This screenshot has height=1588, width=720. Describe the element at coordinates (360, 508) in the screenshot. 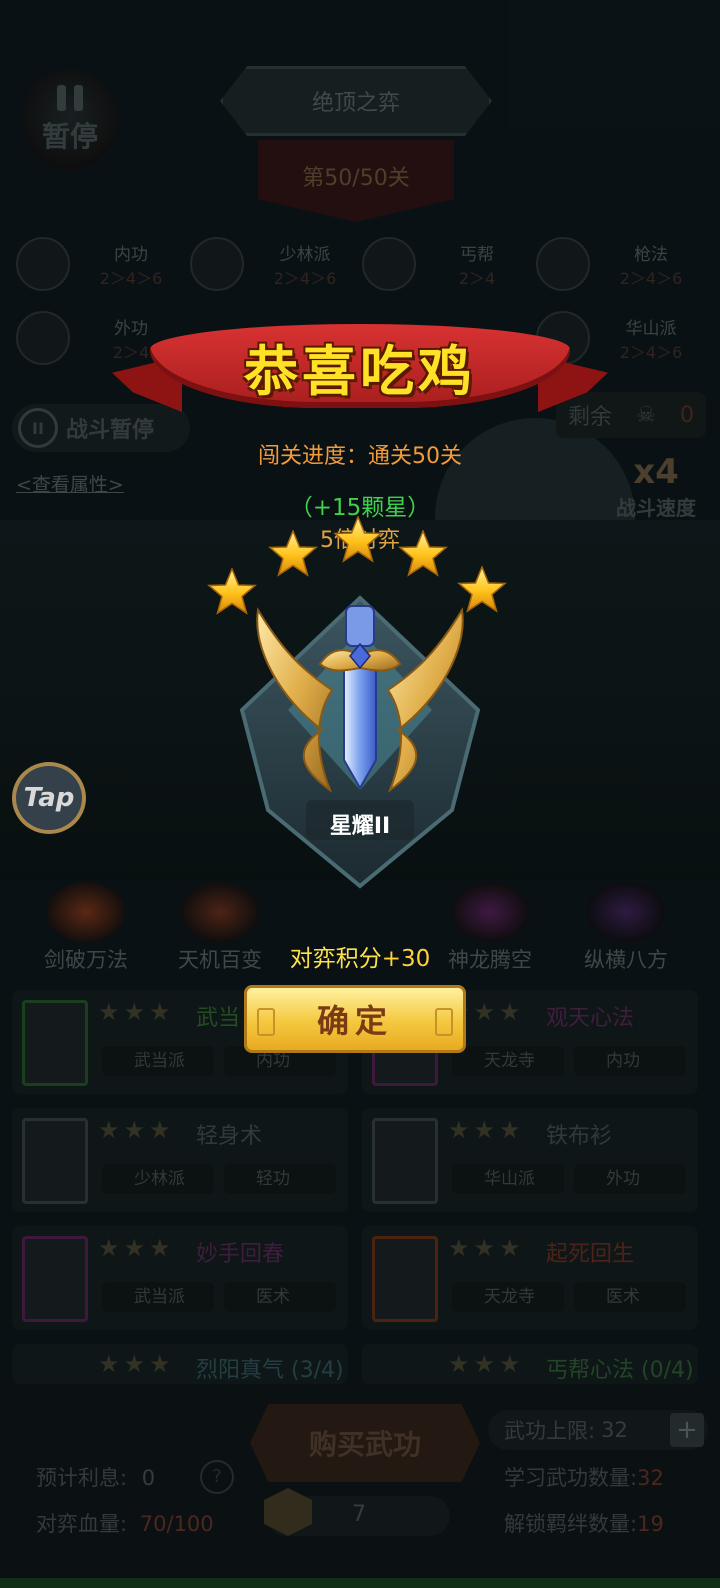

I see `stars-gained-text: （+15颗星）` at that location.